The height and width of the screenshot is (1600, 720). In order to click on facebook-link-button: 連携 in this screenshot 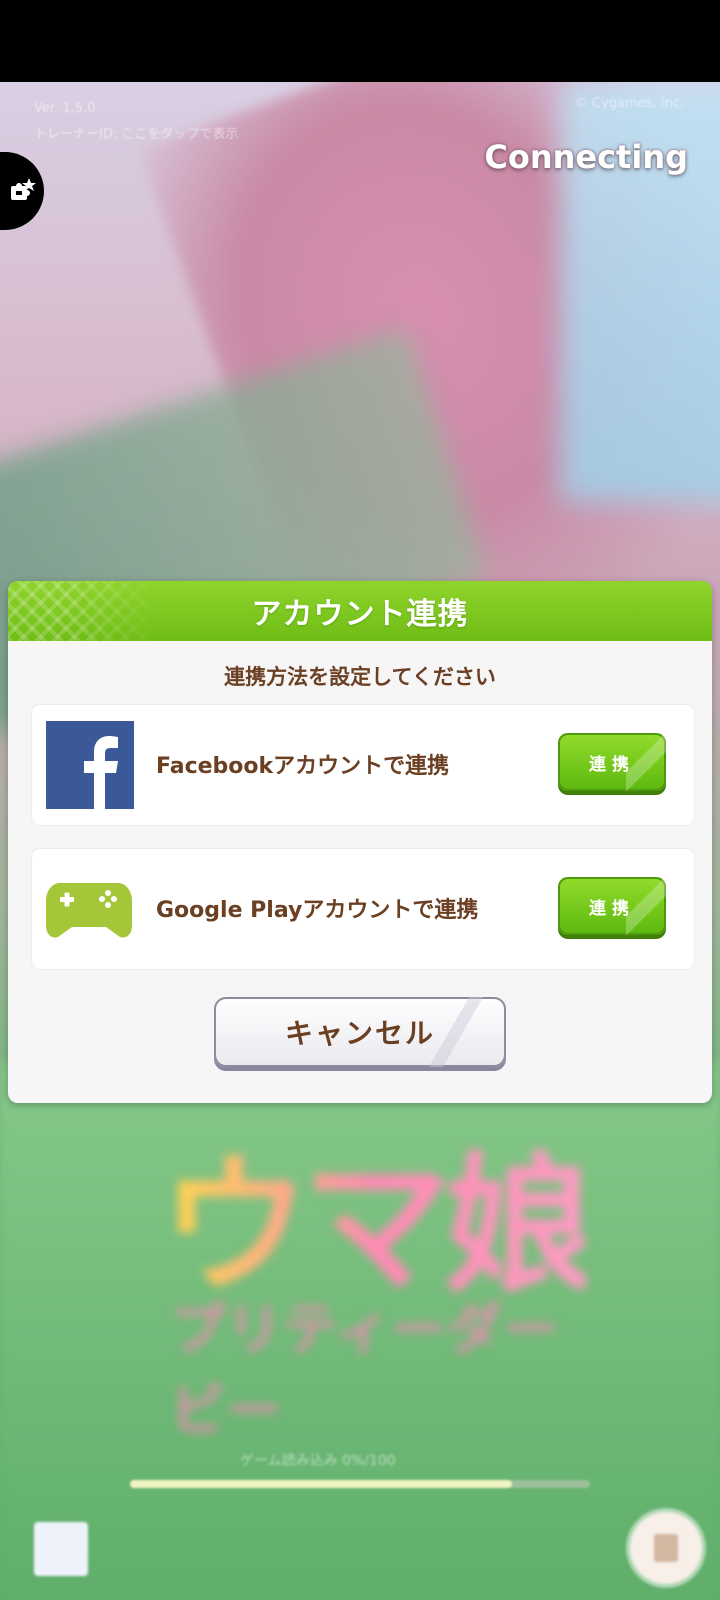, I will do `click(612, 762)`.